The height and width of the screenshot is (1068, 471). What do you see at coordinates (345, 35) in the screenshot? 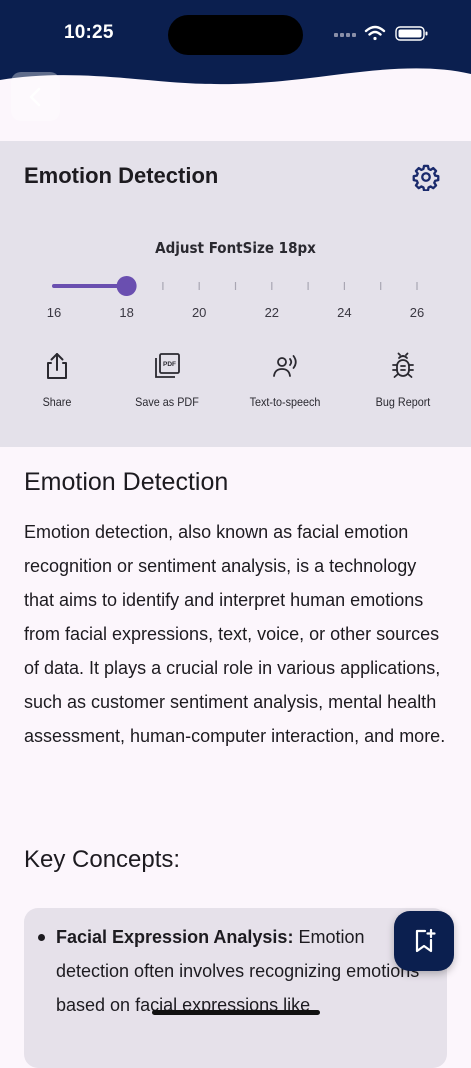
I see `cellular-icon` at bounding box center [345, 35].